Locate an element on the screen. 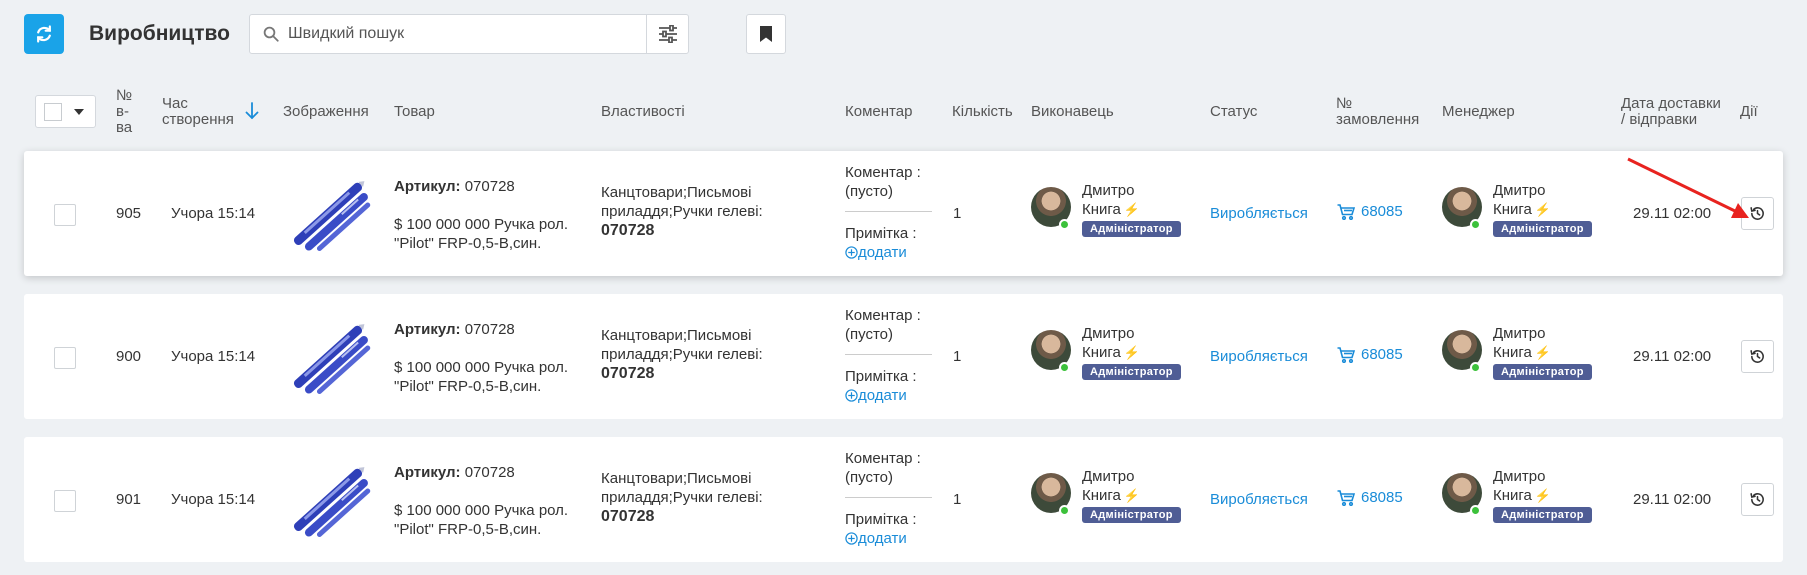 This screenshot has width=1807, height=575. header-status: Статус is located at coordinates (1234, 111).